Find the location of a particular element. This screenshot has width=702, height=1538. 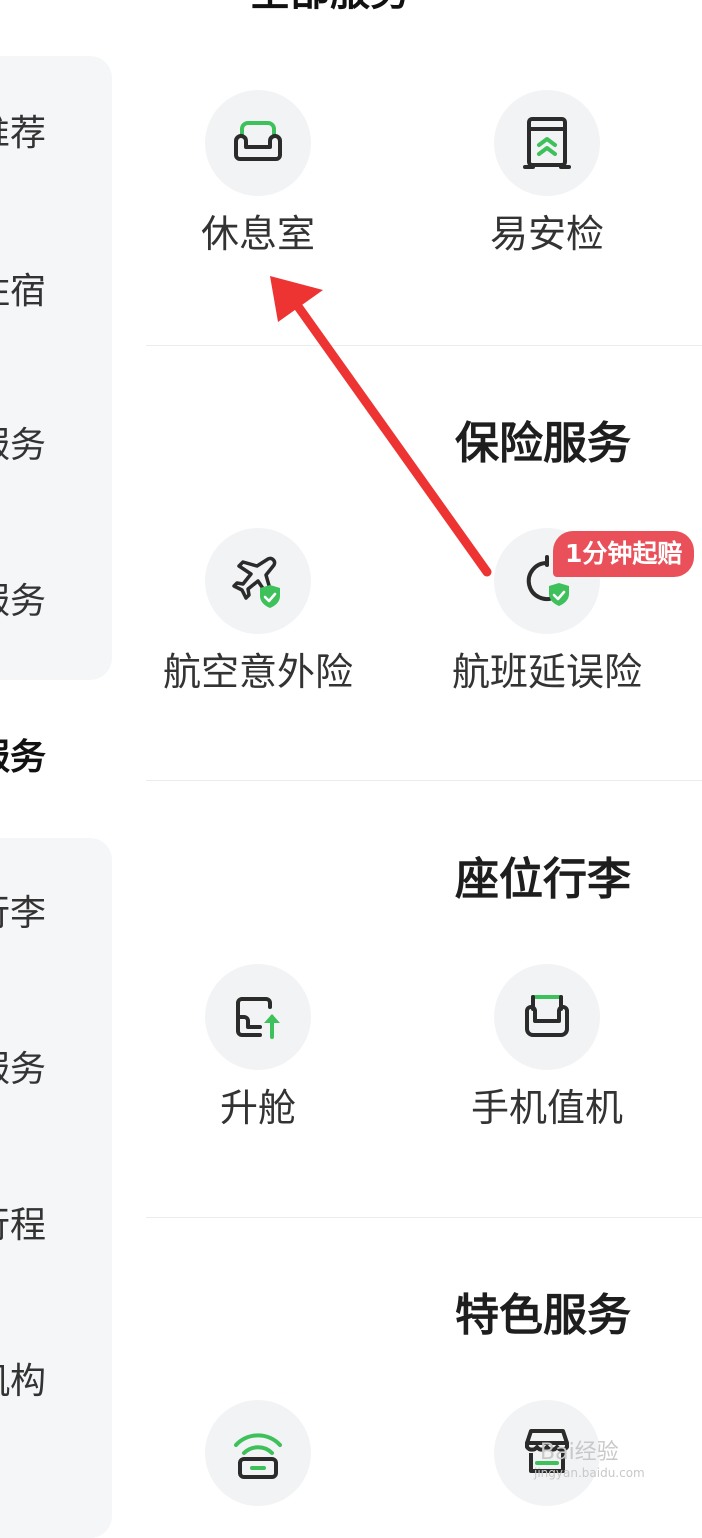

annotation-arrow is located at coordinates (381, 426).